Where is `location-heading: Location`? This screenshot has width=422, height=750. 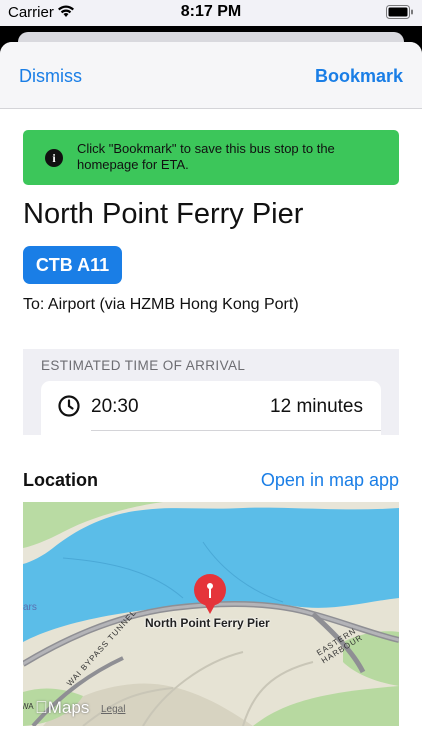
location-heading: Location is located at coordinates (60, 480).